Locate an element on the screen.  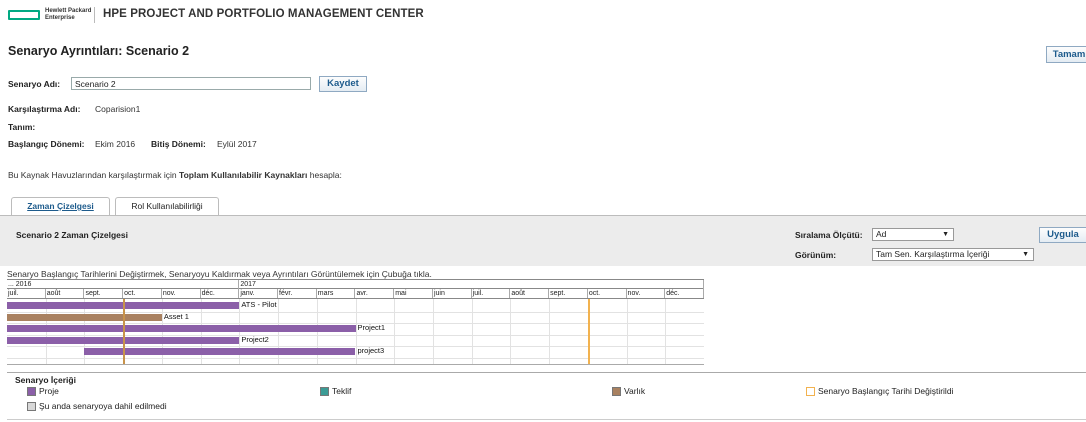
hpe-logo-text: Hewlett Packard Enterprise is located at coordinates (68, 14).